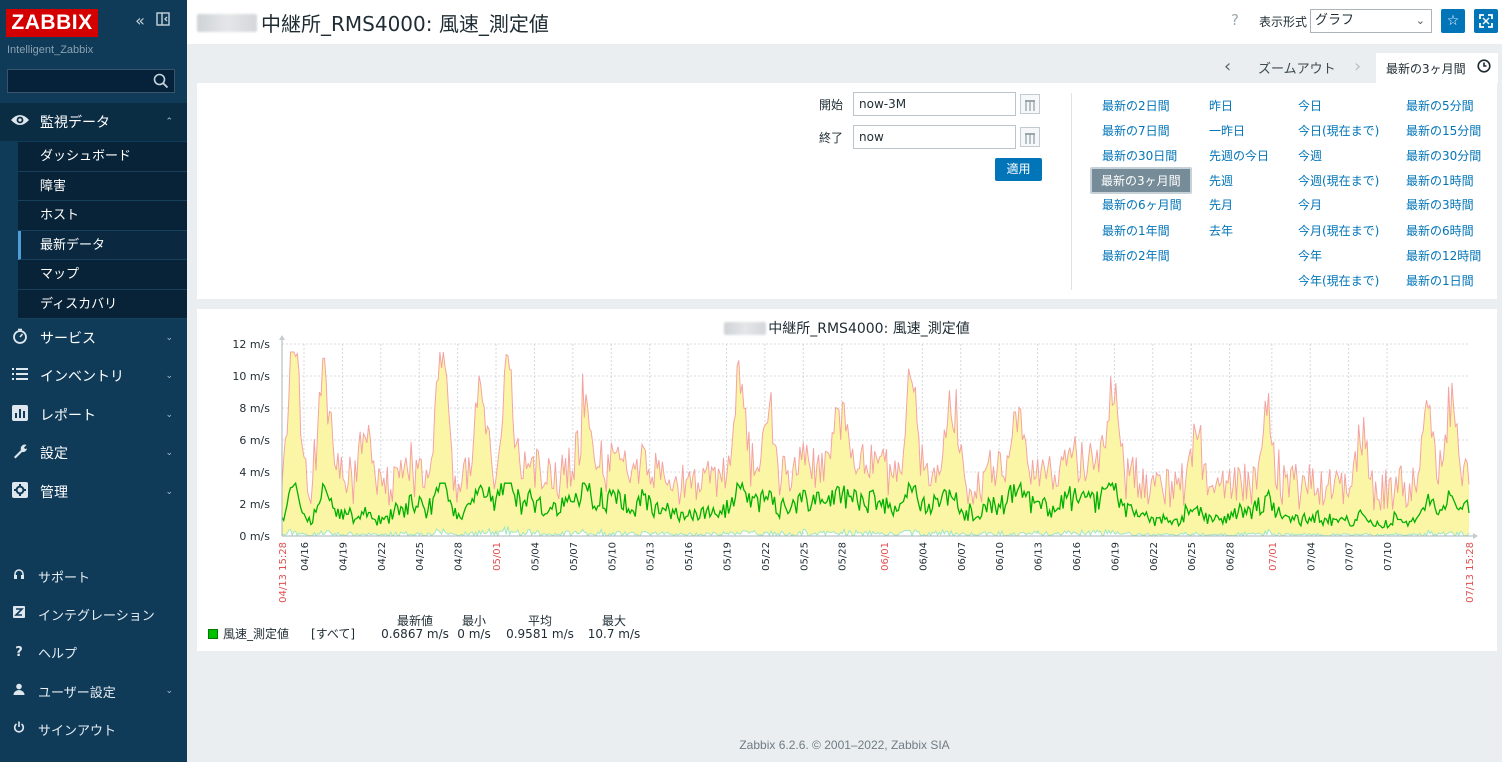  I want to click on quick-range-link: 最新の5分間, so click(1440, 105).